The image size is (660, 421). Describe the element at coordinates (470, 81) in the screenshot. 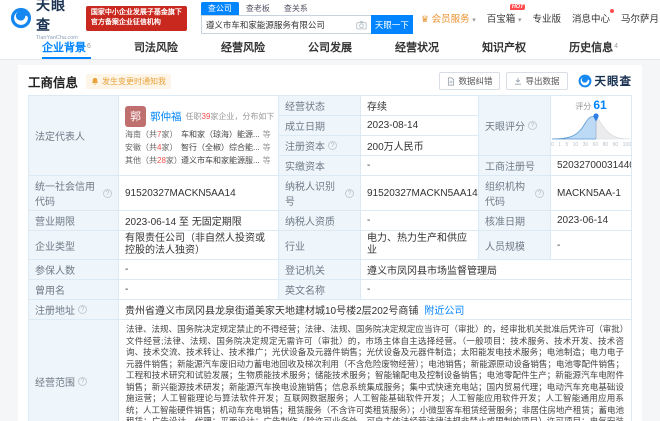

I see `data-correction-button: 数据纠错` at that location.